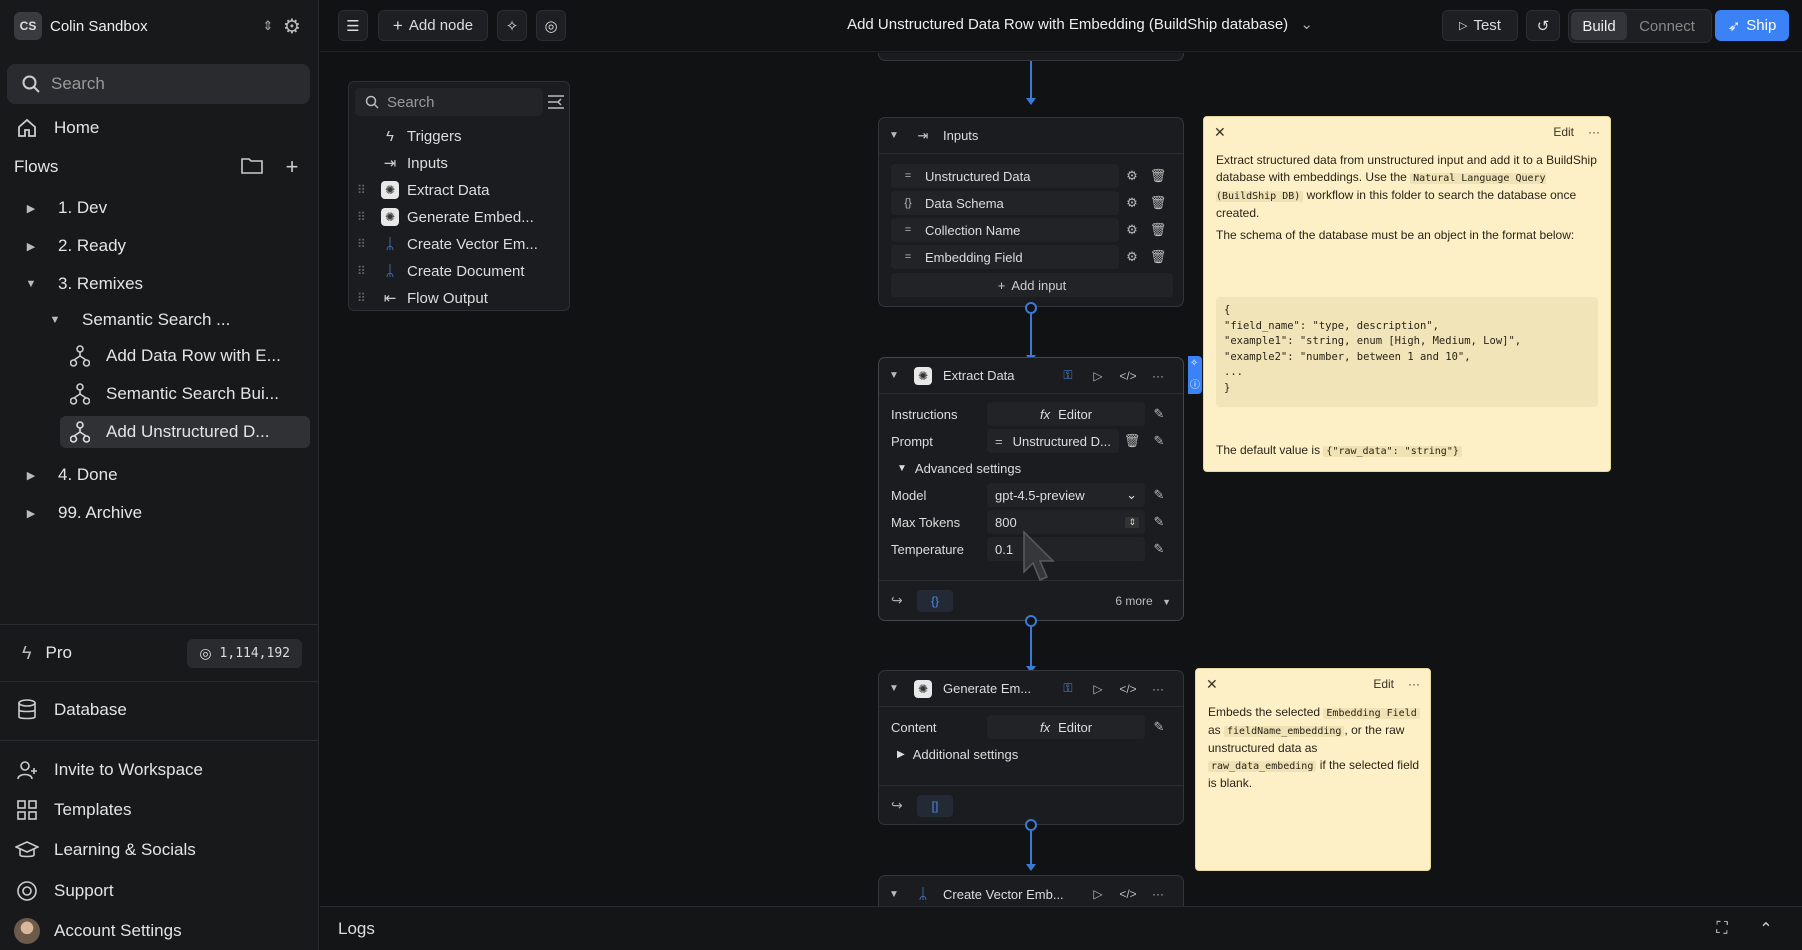 The height and width of the screenshot is (950, 1802). Describe the element at coordinates (1031, 57) in the screenshot. I see `trigger-node-partial` at that location.